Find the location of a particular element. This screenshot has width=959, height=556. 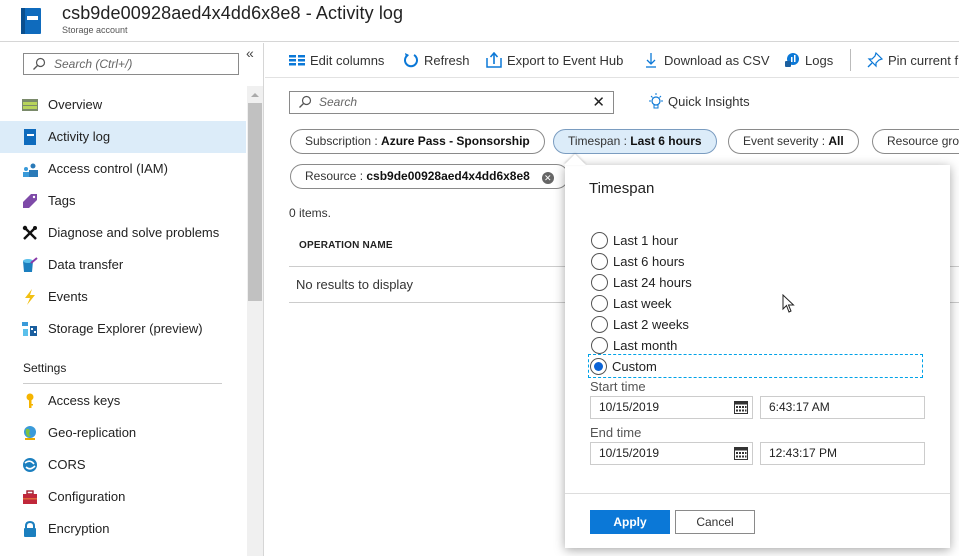

edit-columns-button: Edit columns is located at coordinates (336, 60).